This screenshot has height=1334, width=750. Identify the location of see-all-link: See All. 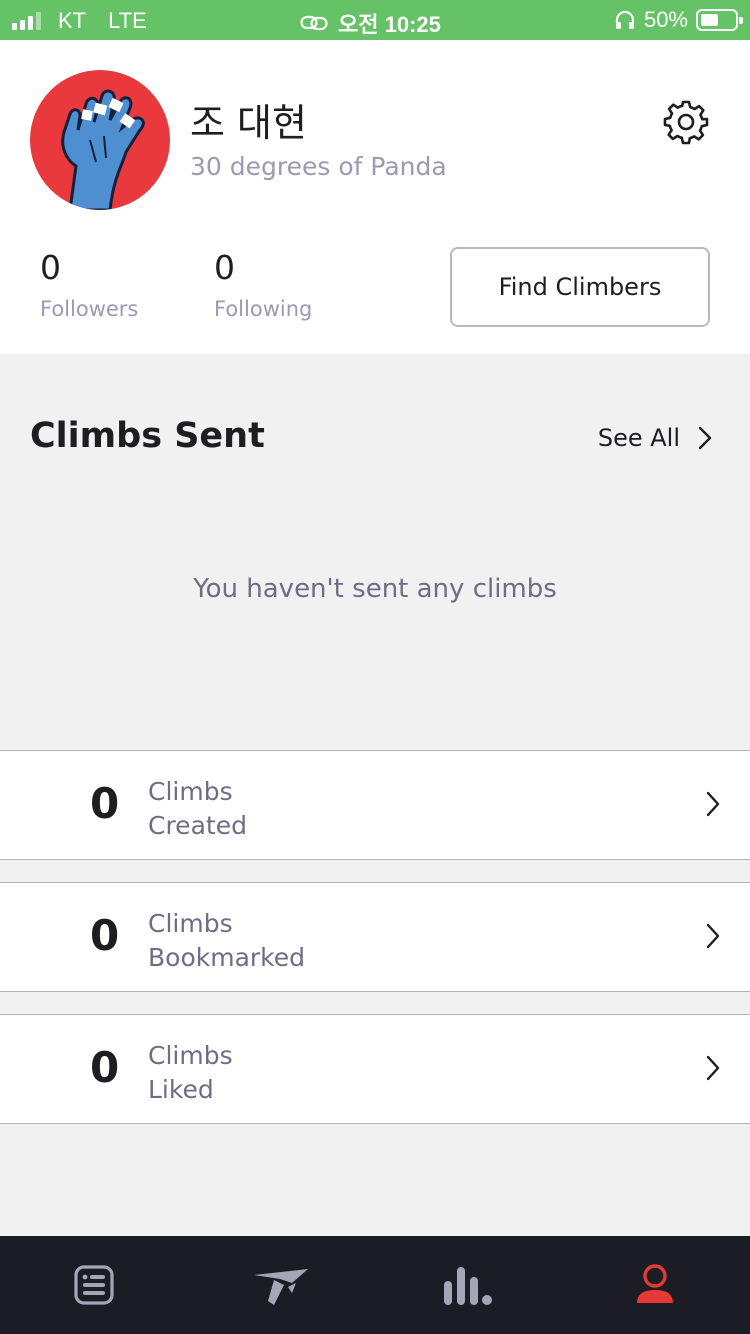
(655, 438).